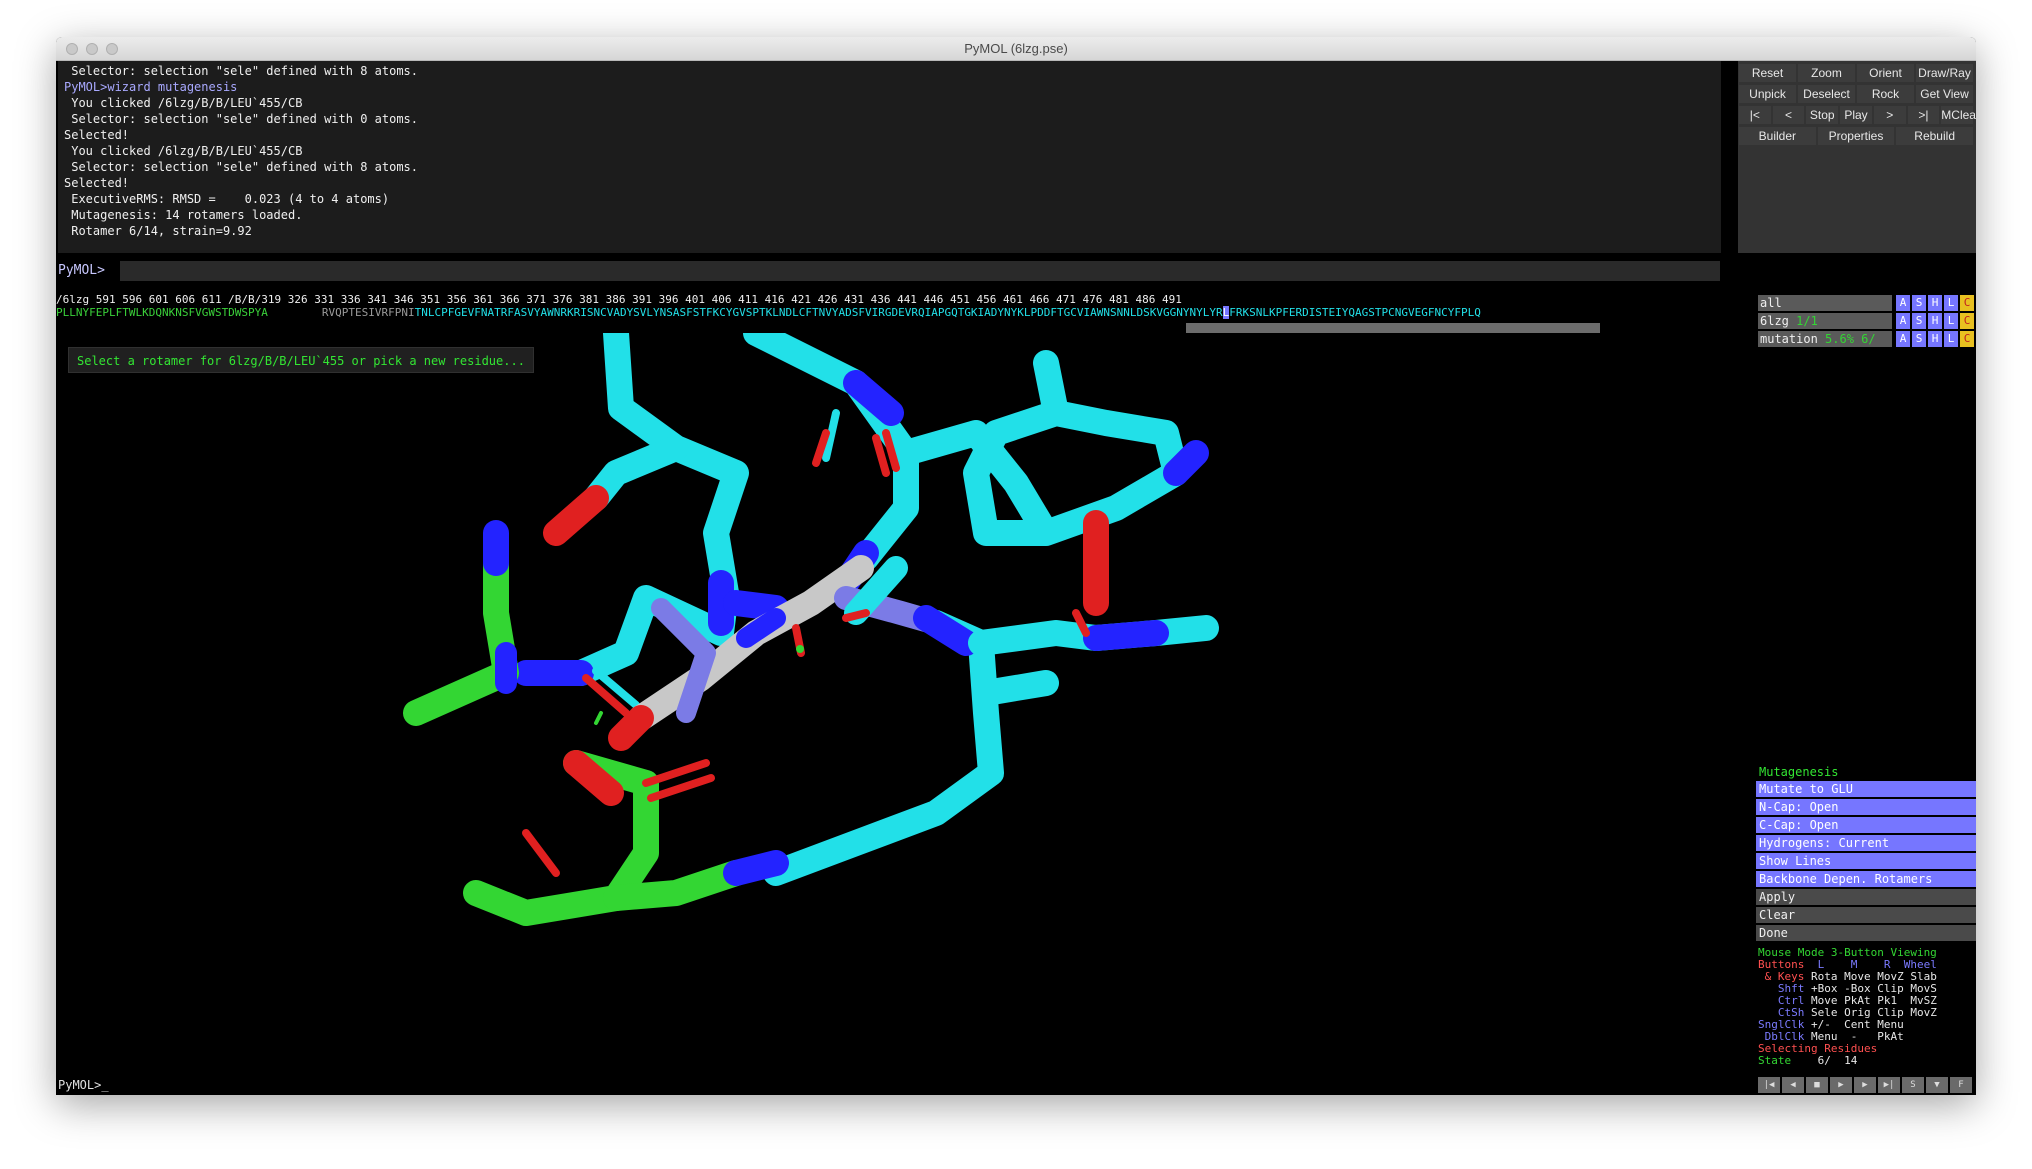  I want to click on nitrogen-right, so click(1126, 635).